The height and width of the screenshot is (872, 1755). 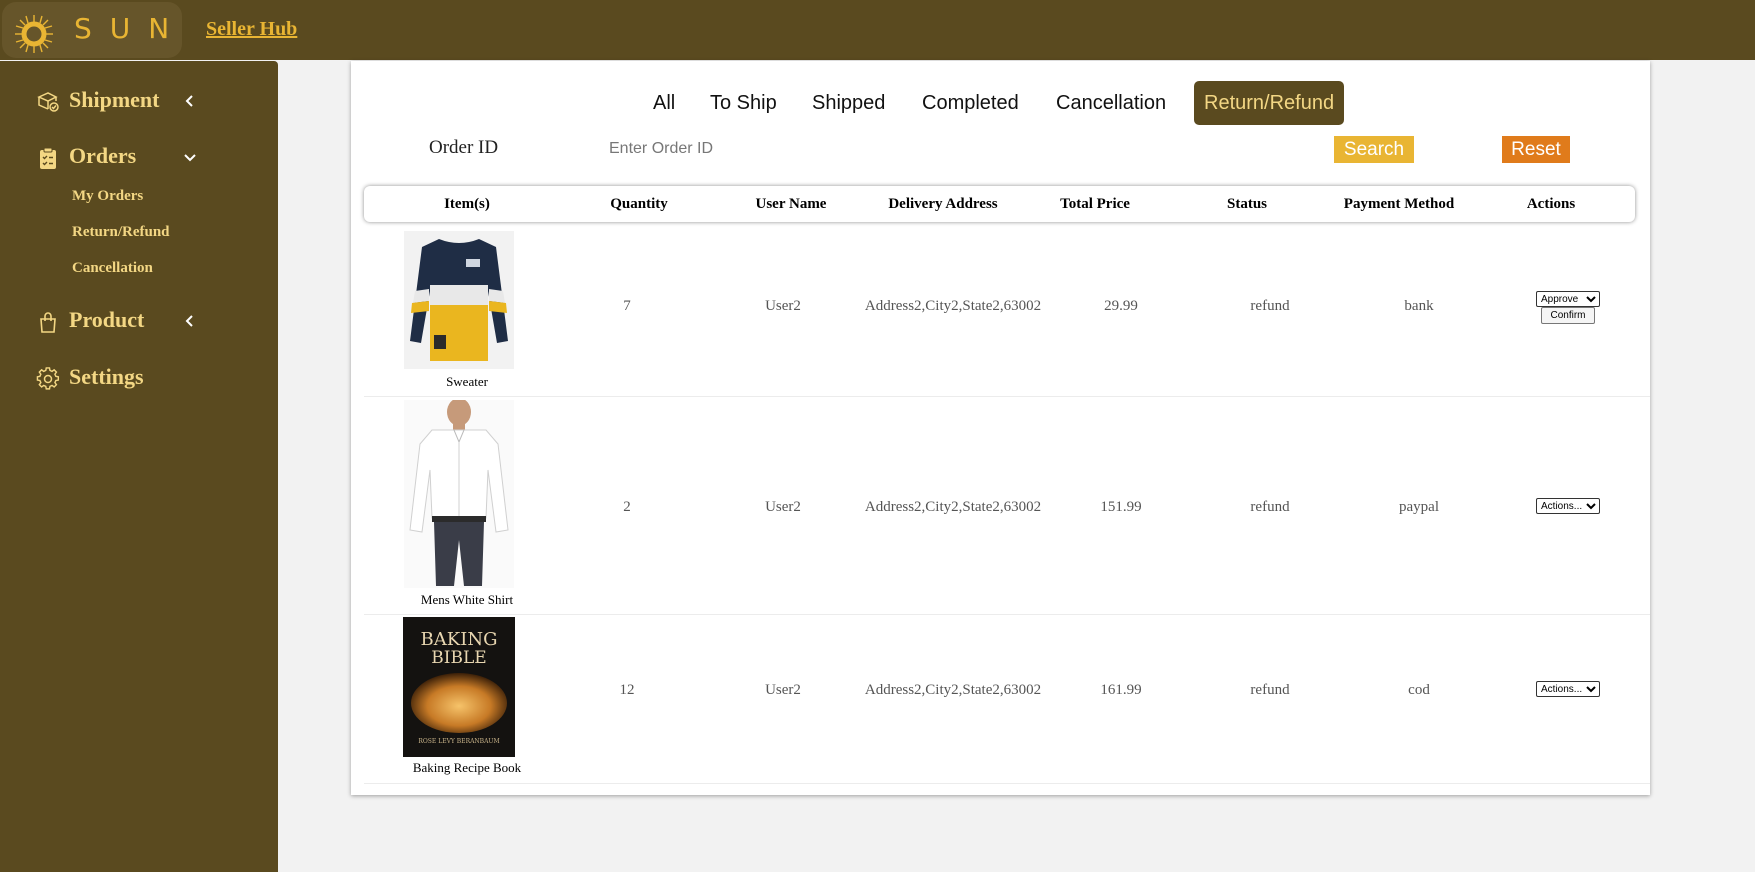 I want to click on logo: SUN, so click(x=92, y=30).